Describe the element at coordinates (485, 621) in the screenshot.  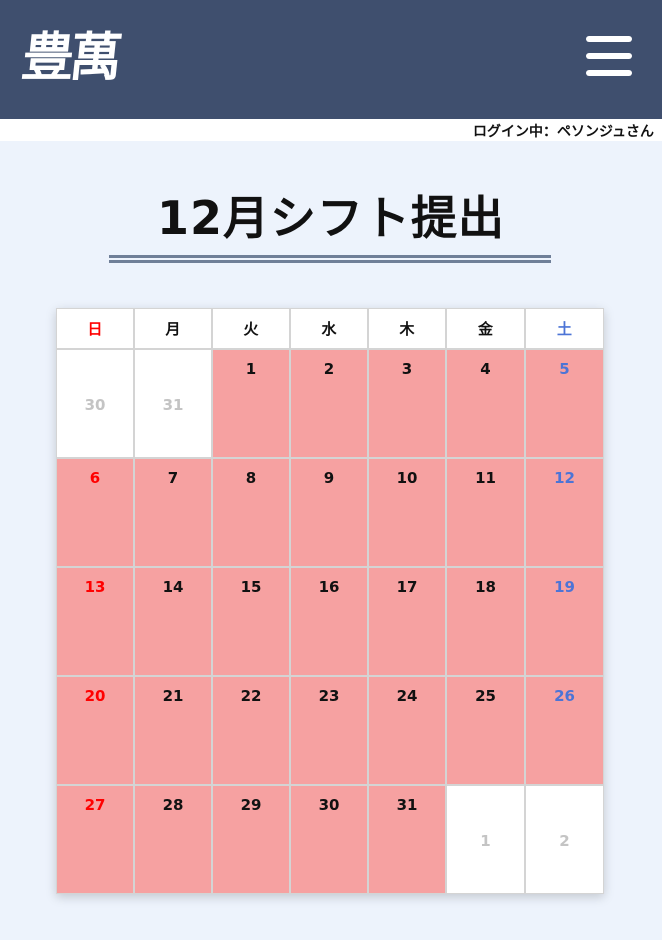
I see `calendar-day-cell: 18` at that location.